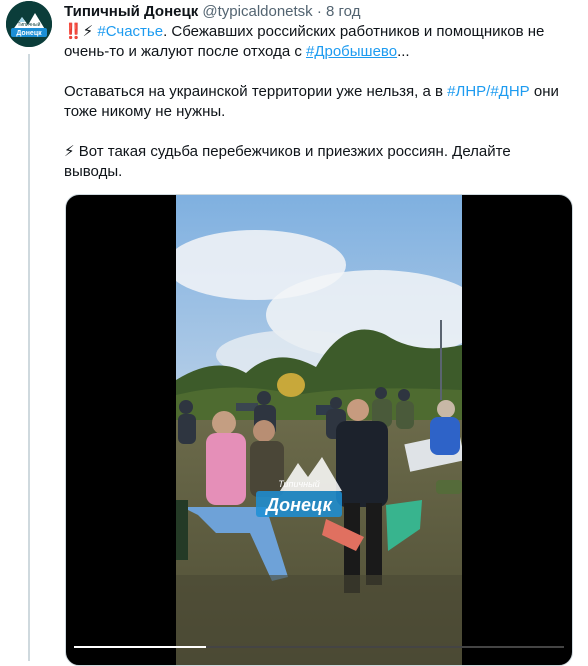  What do you see at coordinates (131, 11) in the screenshot?
I see `author-name: Типичный Донецк` at bounding box center [131, 11].